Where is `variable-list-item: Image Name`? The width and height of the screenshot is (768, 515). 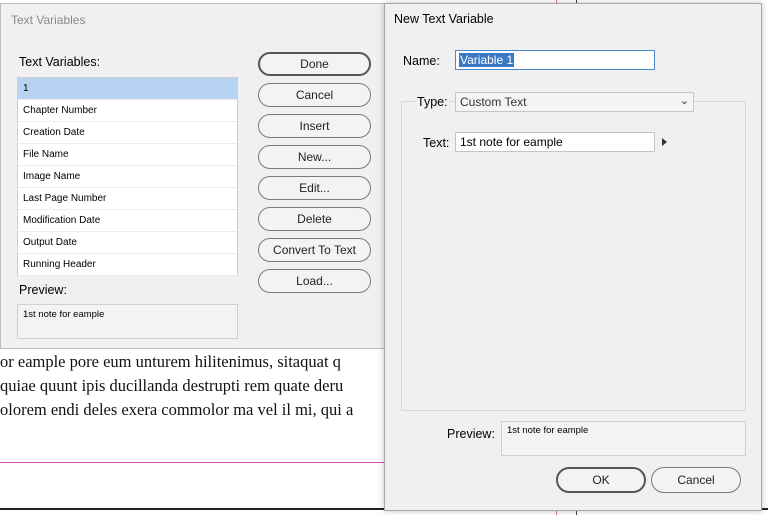
variable-list-item: Image Name is located at coordinates (127, 177).